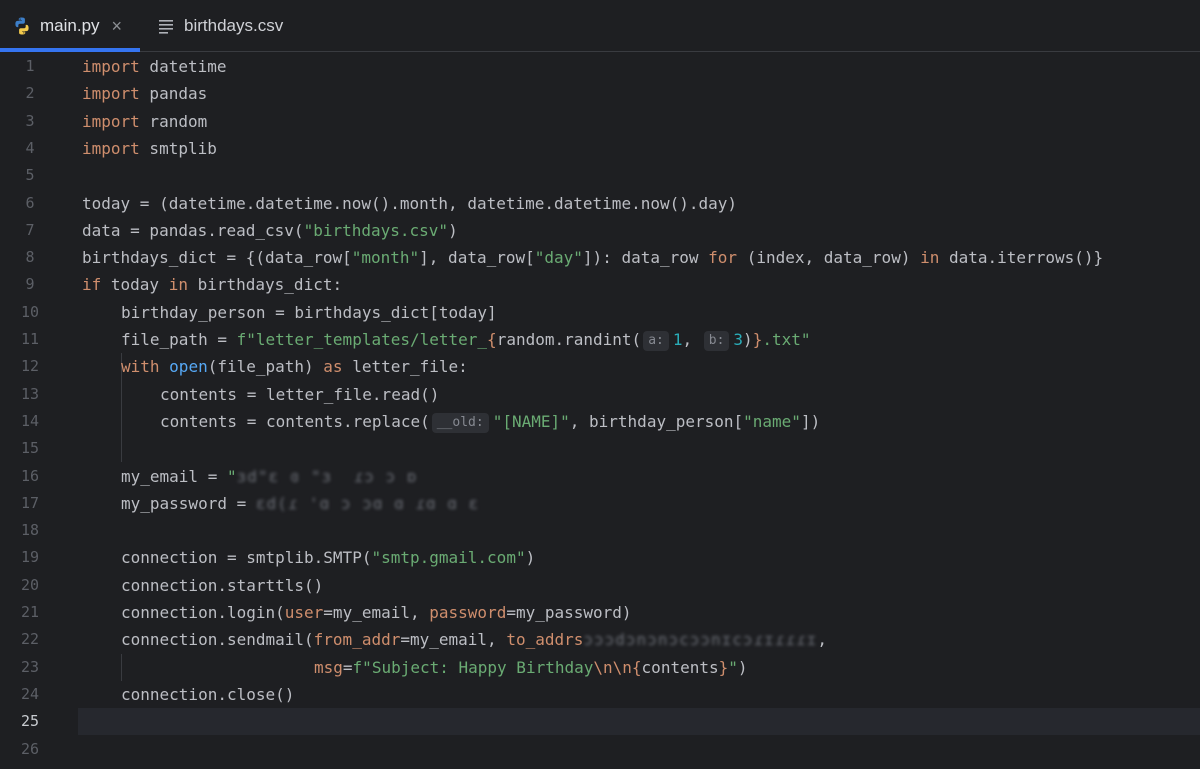 Image resolution: width=1200 pixels, height=769 pixels. I want to click on code-line: contents = letter_file.read(), so click(300, 394).